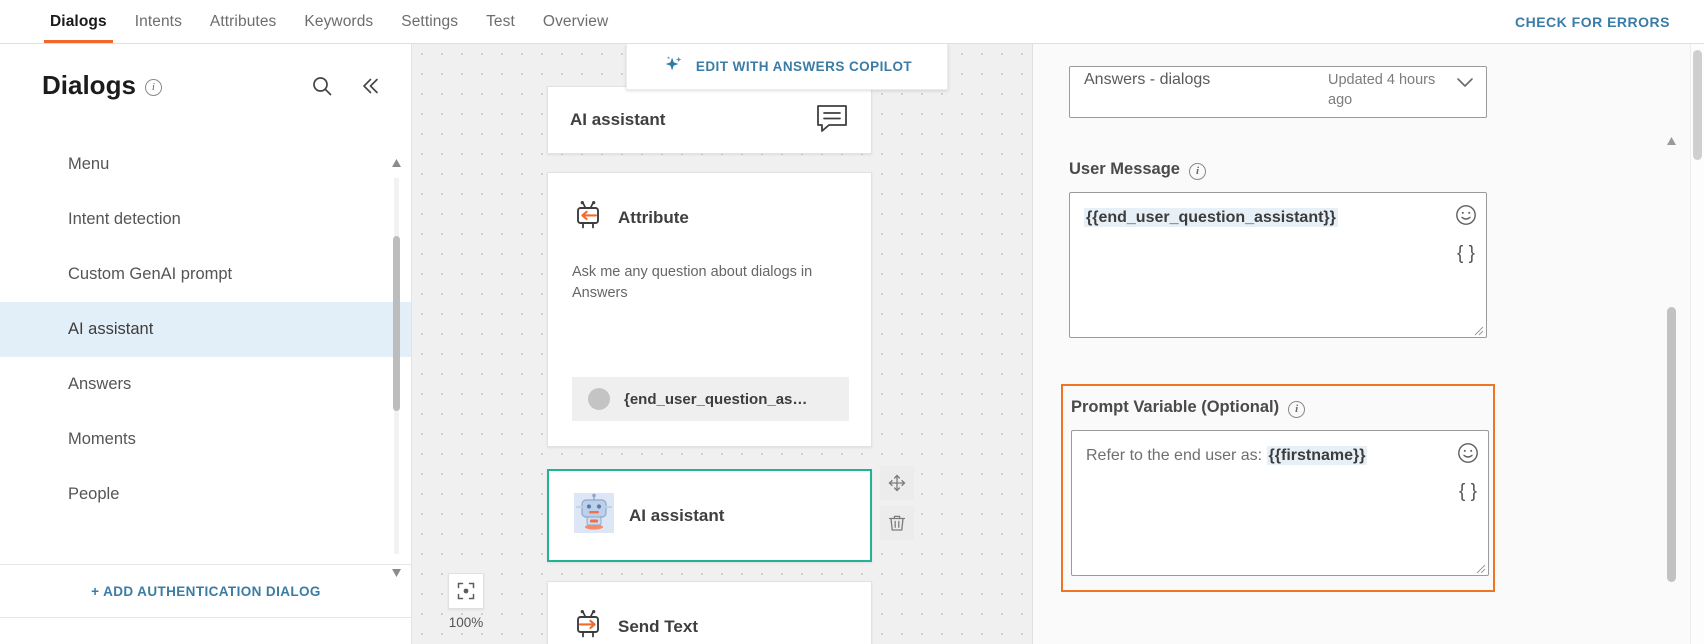  I want to click on panel-scrollbar-thumb, so click(1671, 444).